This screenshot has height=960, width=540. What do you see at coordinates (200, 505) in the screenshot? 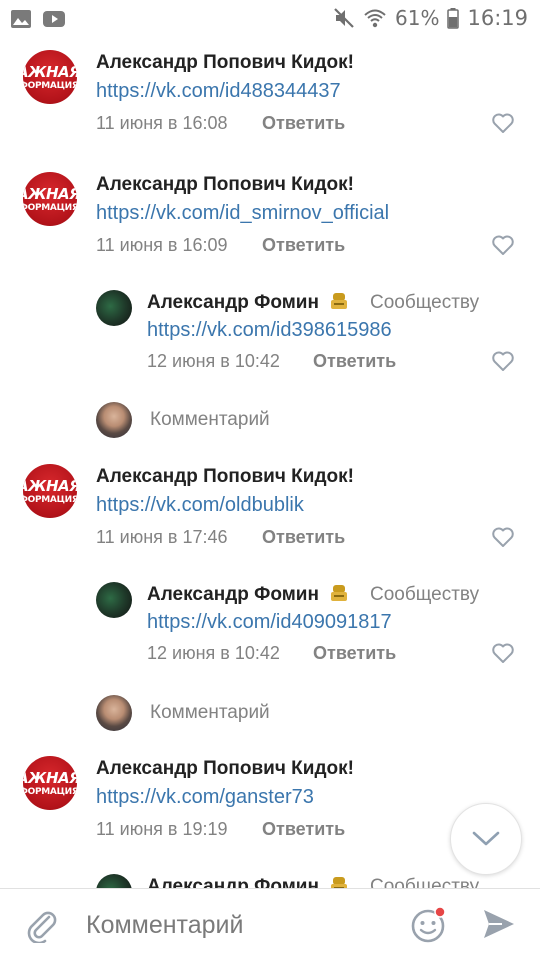
I see `comment-link: https://vk.com/oldbublik` at bounding box center [200, 505].